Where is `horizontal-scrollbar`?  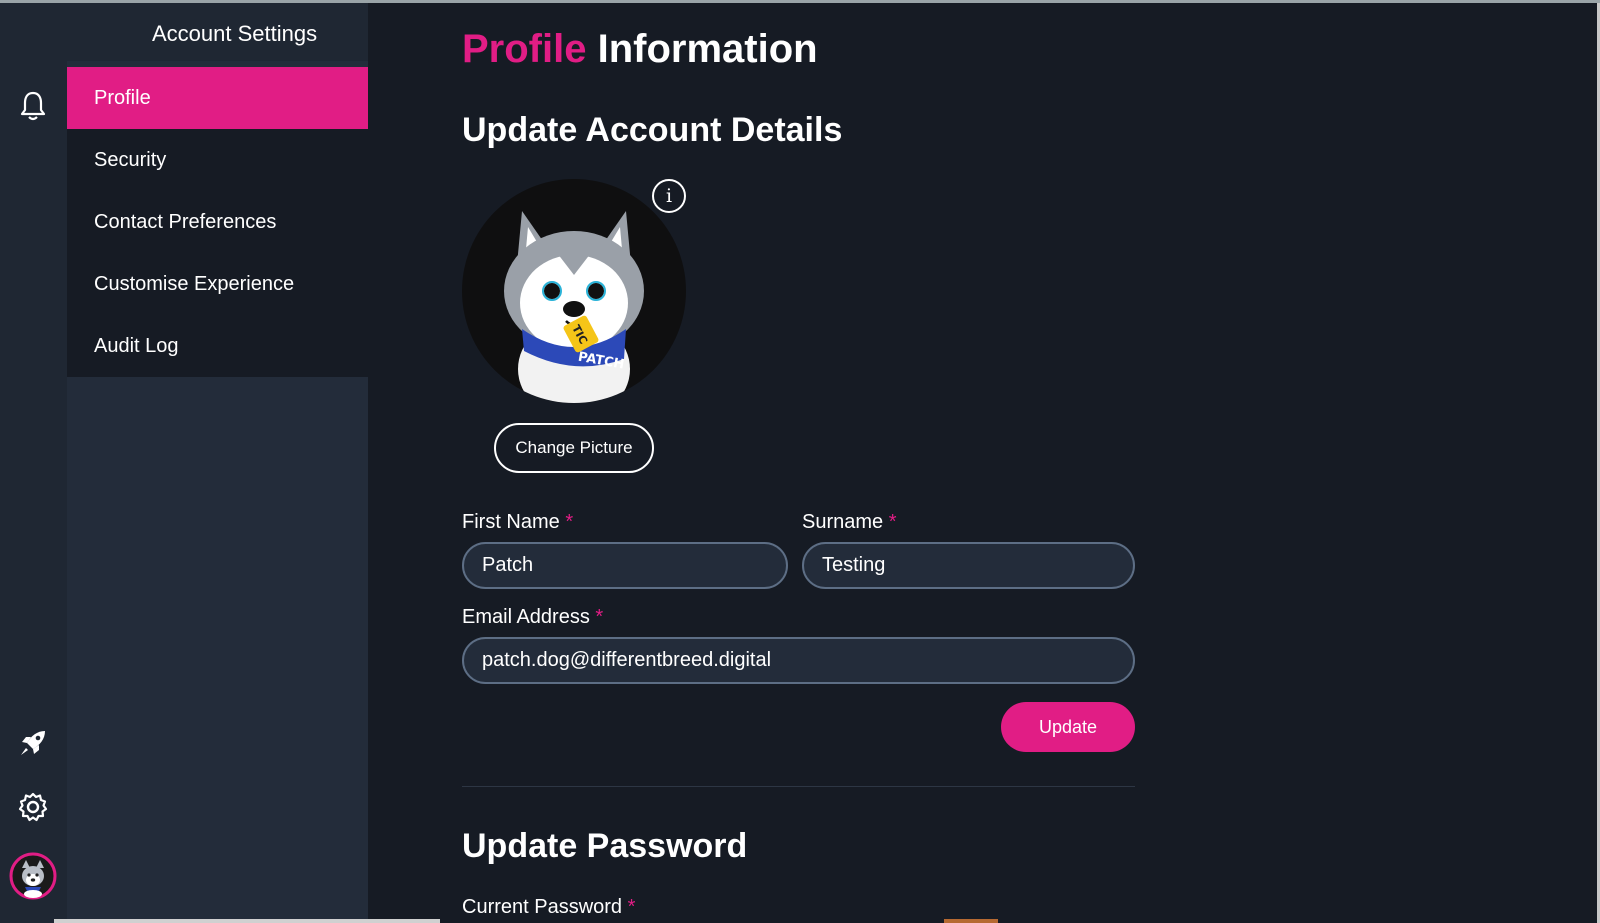 horizontal-scrollbar is located at coordinates (247, 921).